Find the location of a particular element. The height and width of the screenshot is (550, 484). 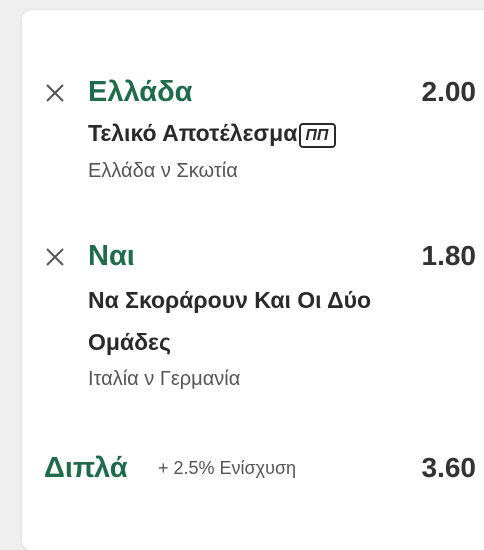

selection-odds: 2.00 is located at coordinates (449, 92).